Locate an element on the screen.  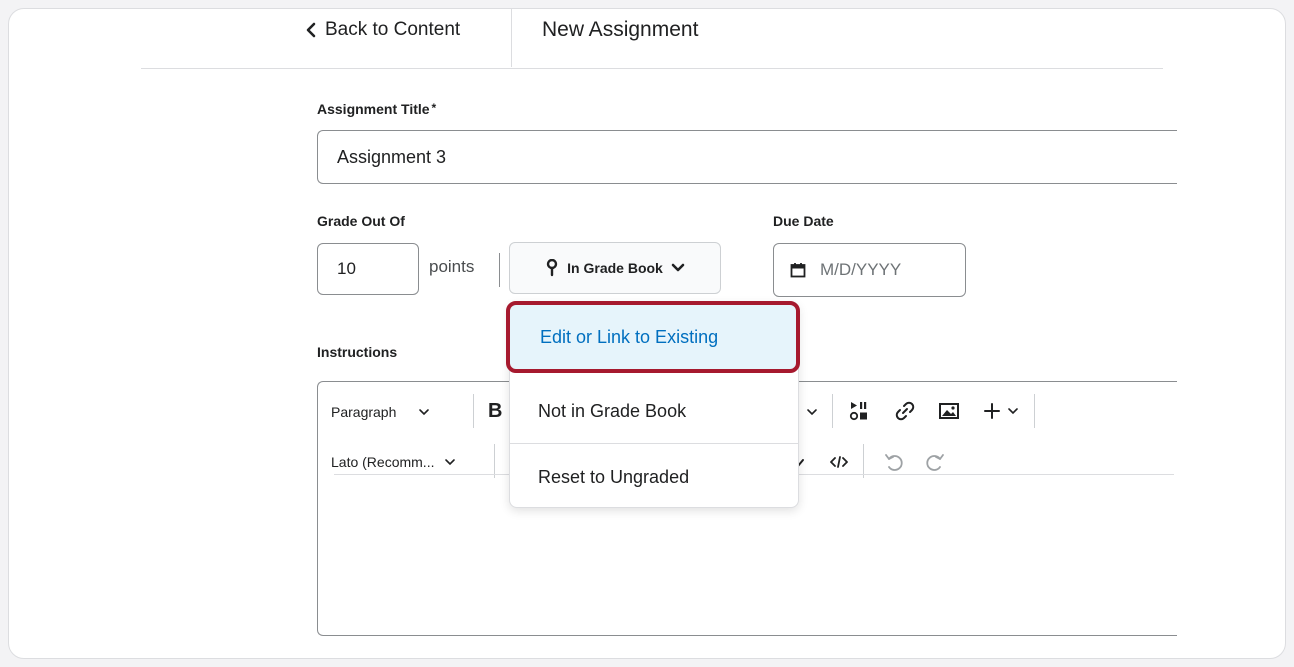
redo-icon is located at coordinates (935, 462).